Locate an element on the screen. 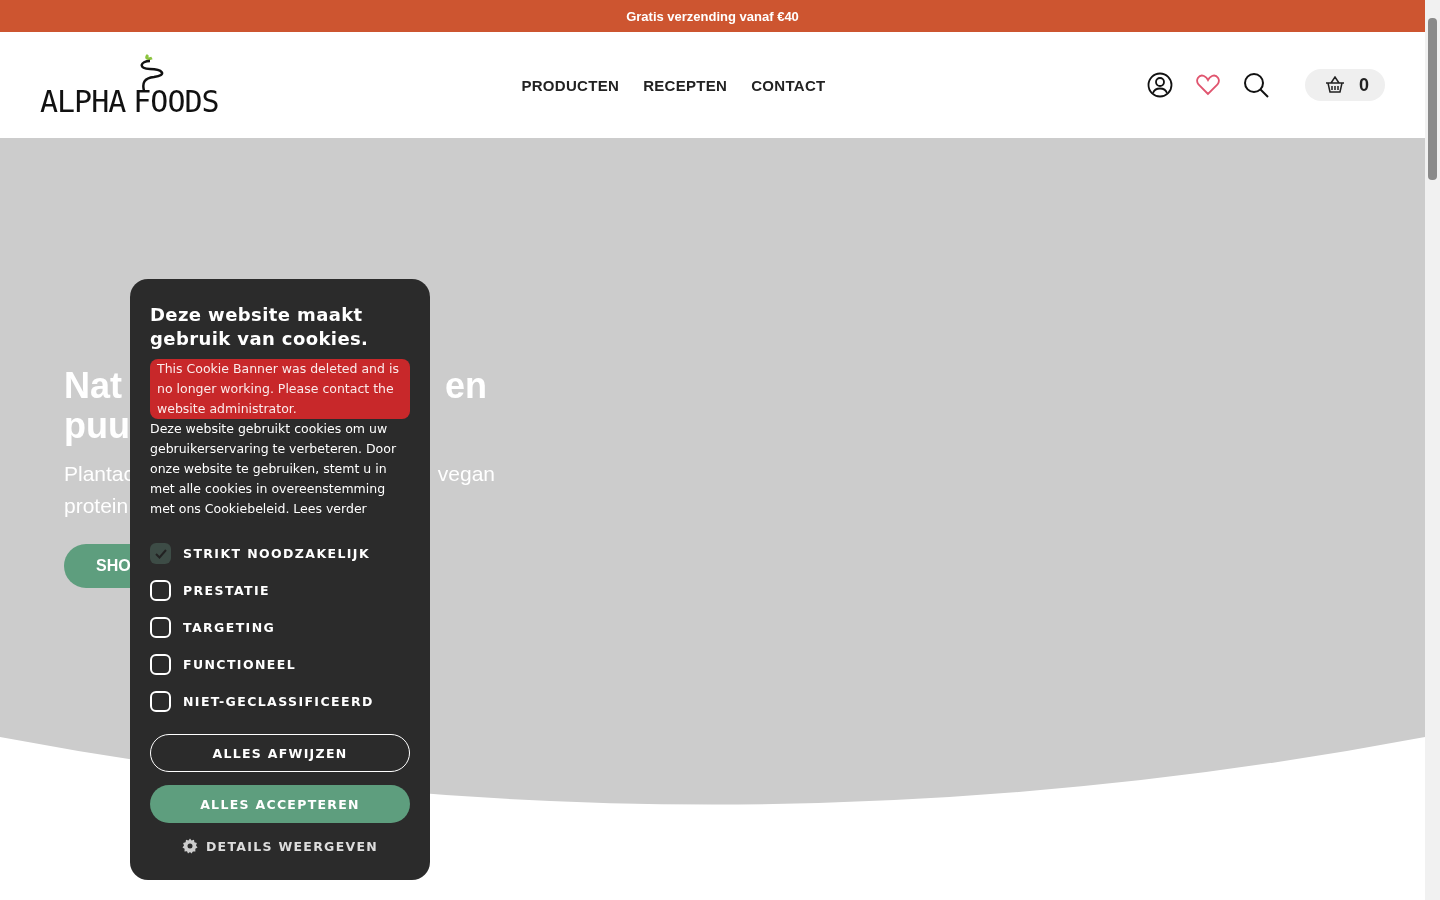  announcement-text: Gratis verzending vanaf €40 is located at coordinates (712, 16).